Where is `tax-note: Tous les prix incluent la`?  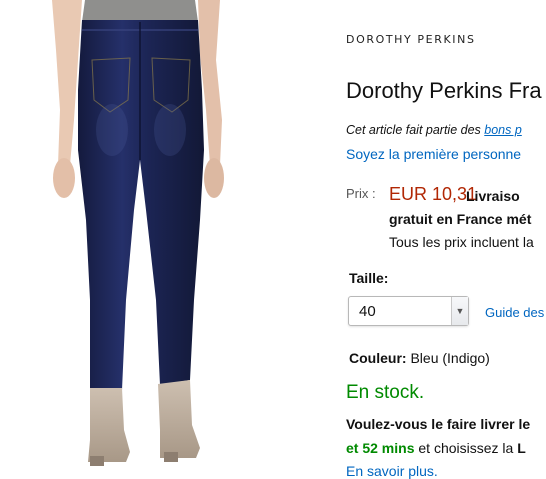 tax-note: Tous les prix incluent la is located at coordinates (461, 242).